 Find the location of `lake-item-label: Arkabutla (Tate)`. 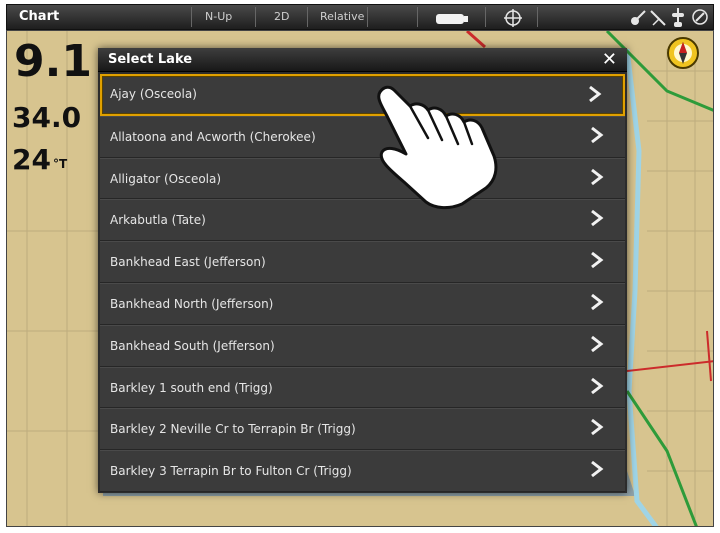

lake-item-label: Arkabutla (Tate) is located at coordinates (158, 220).